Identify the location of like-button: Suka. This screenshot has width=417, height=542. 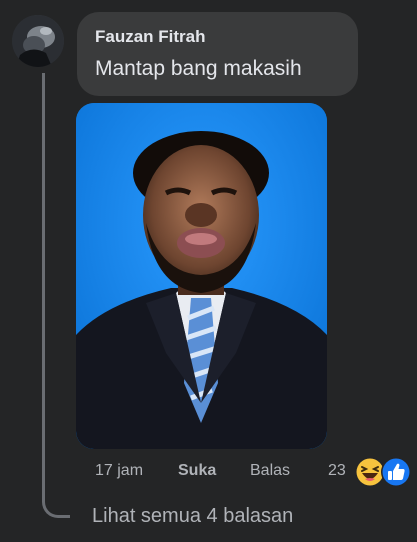
(197, 471).